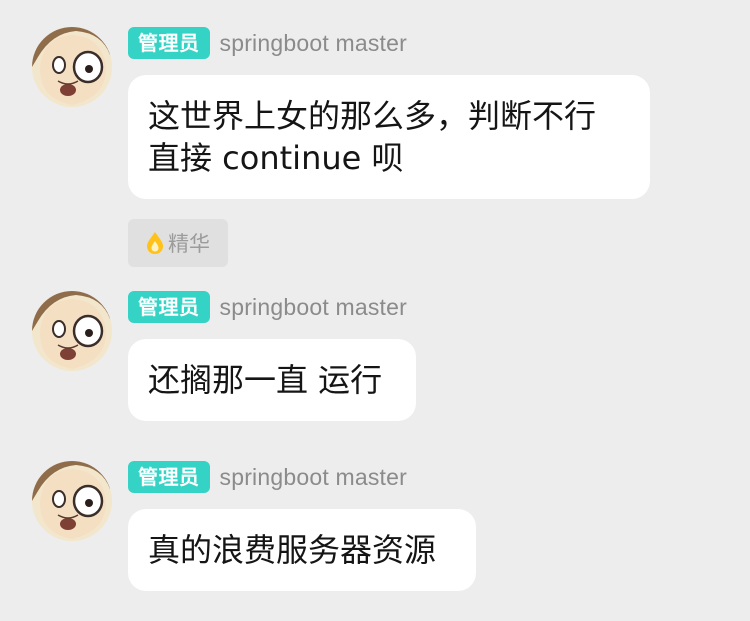 This screenshot has width=750, height=621. I want to click on message-bubble: 这世界上女的那么多，判断不行 直接 continue 呗, so click(389, 137).